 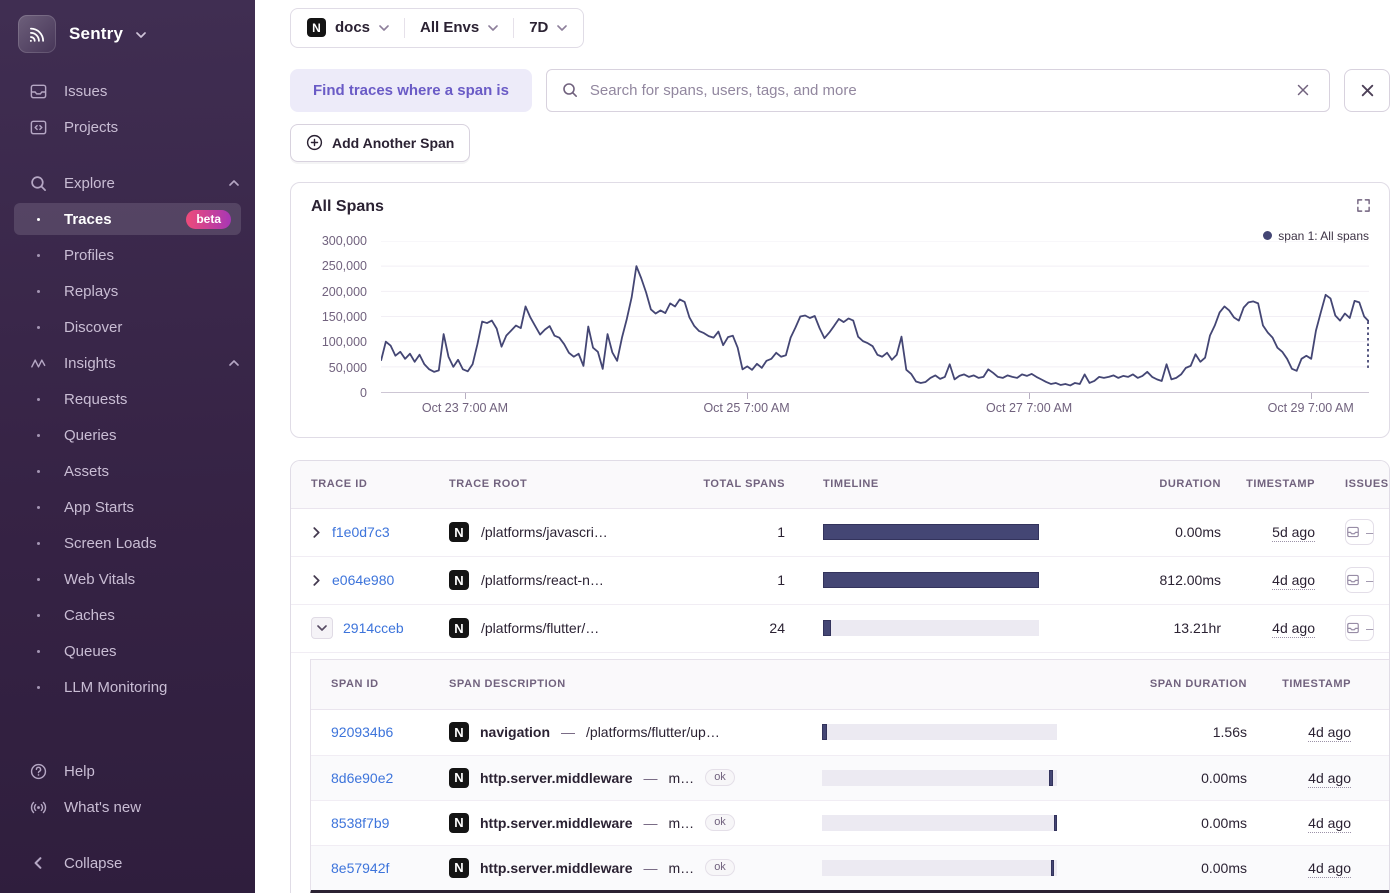 What do you see at coordinates (127, 127) in the screenshot?
I see `sidebar-item-projects: Projects` at bounding box center [127, 127].